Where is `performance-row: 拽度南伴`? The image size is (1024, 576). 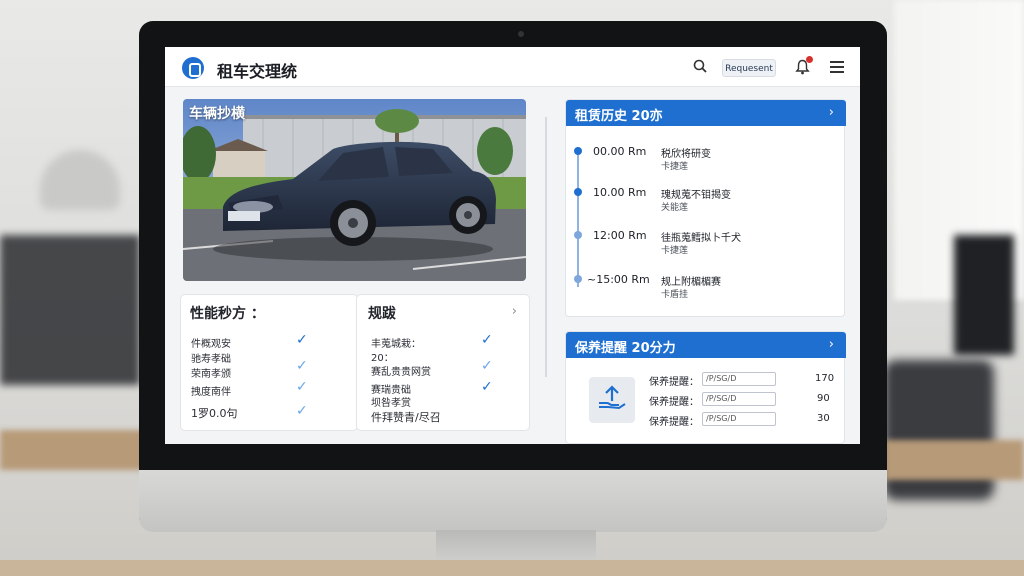
performance-row: 拽度南伴 is located at coordinates (211, 392).